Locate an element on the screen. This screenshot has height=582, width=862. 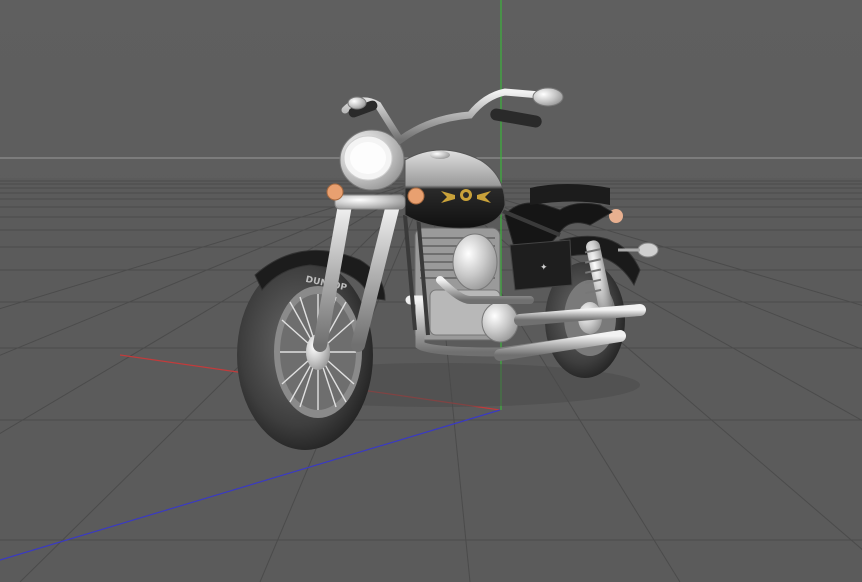
left-turn-signal is located at coordinates (335, 192).